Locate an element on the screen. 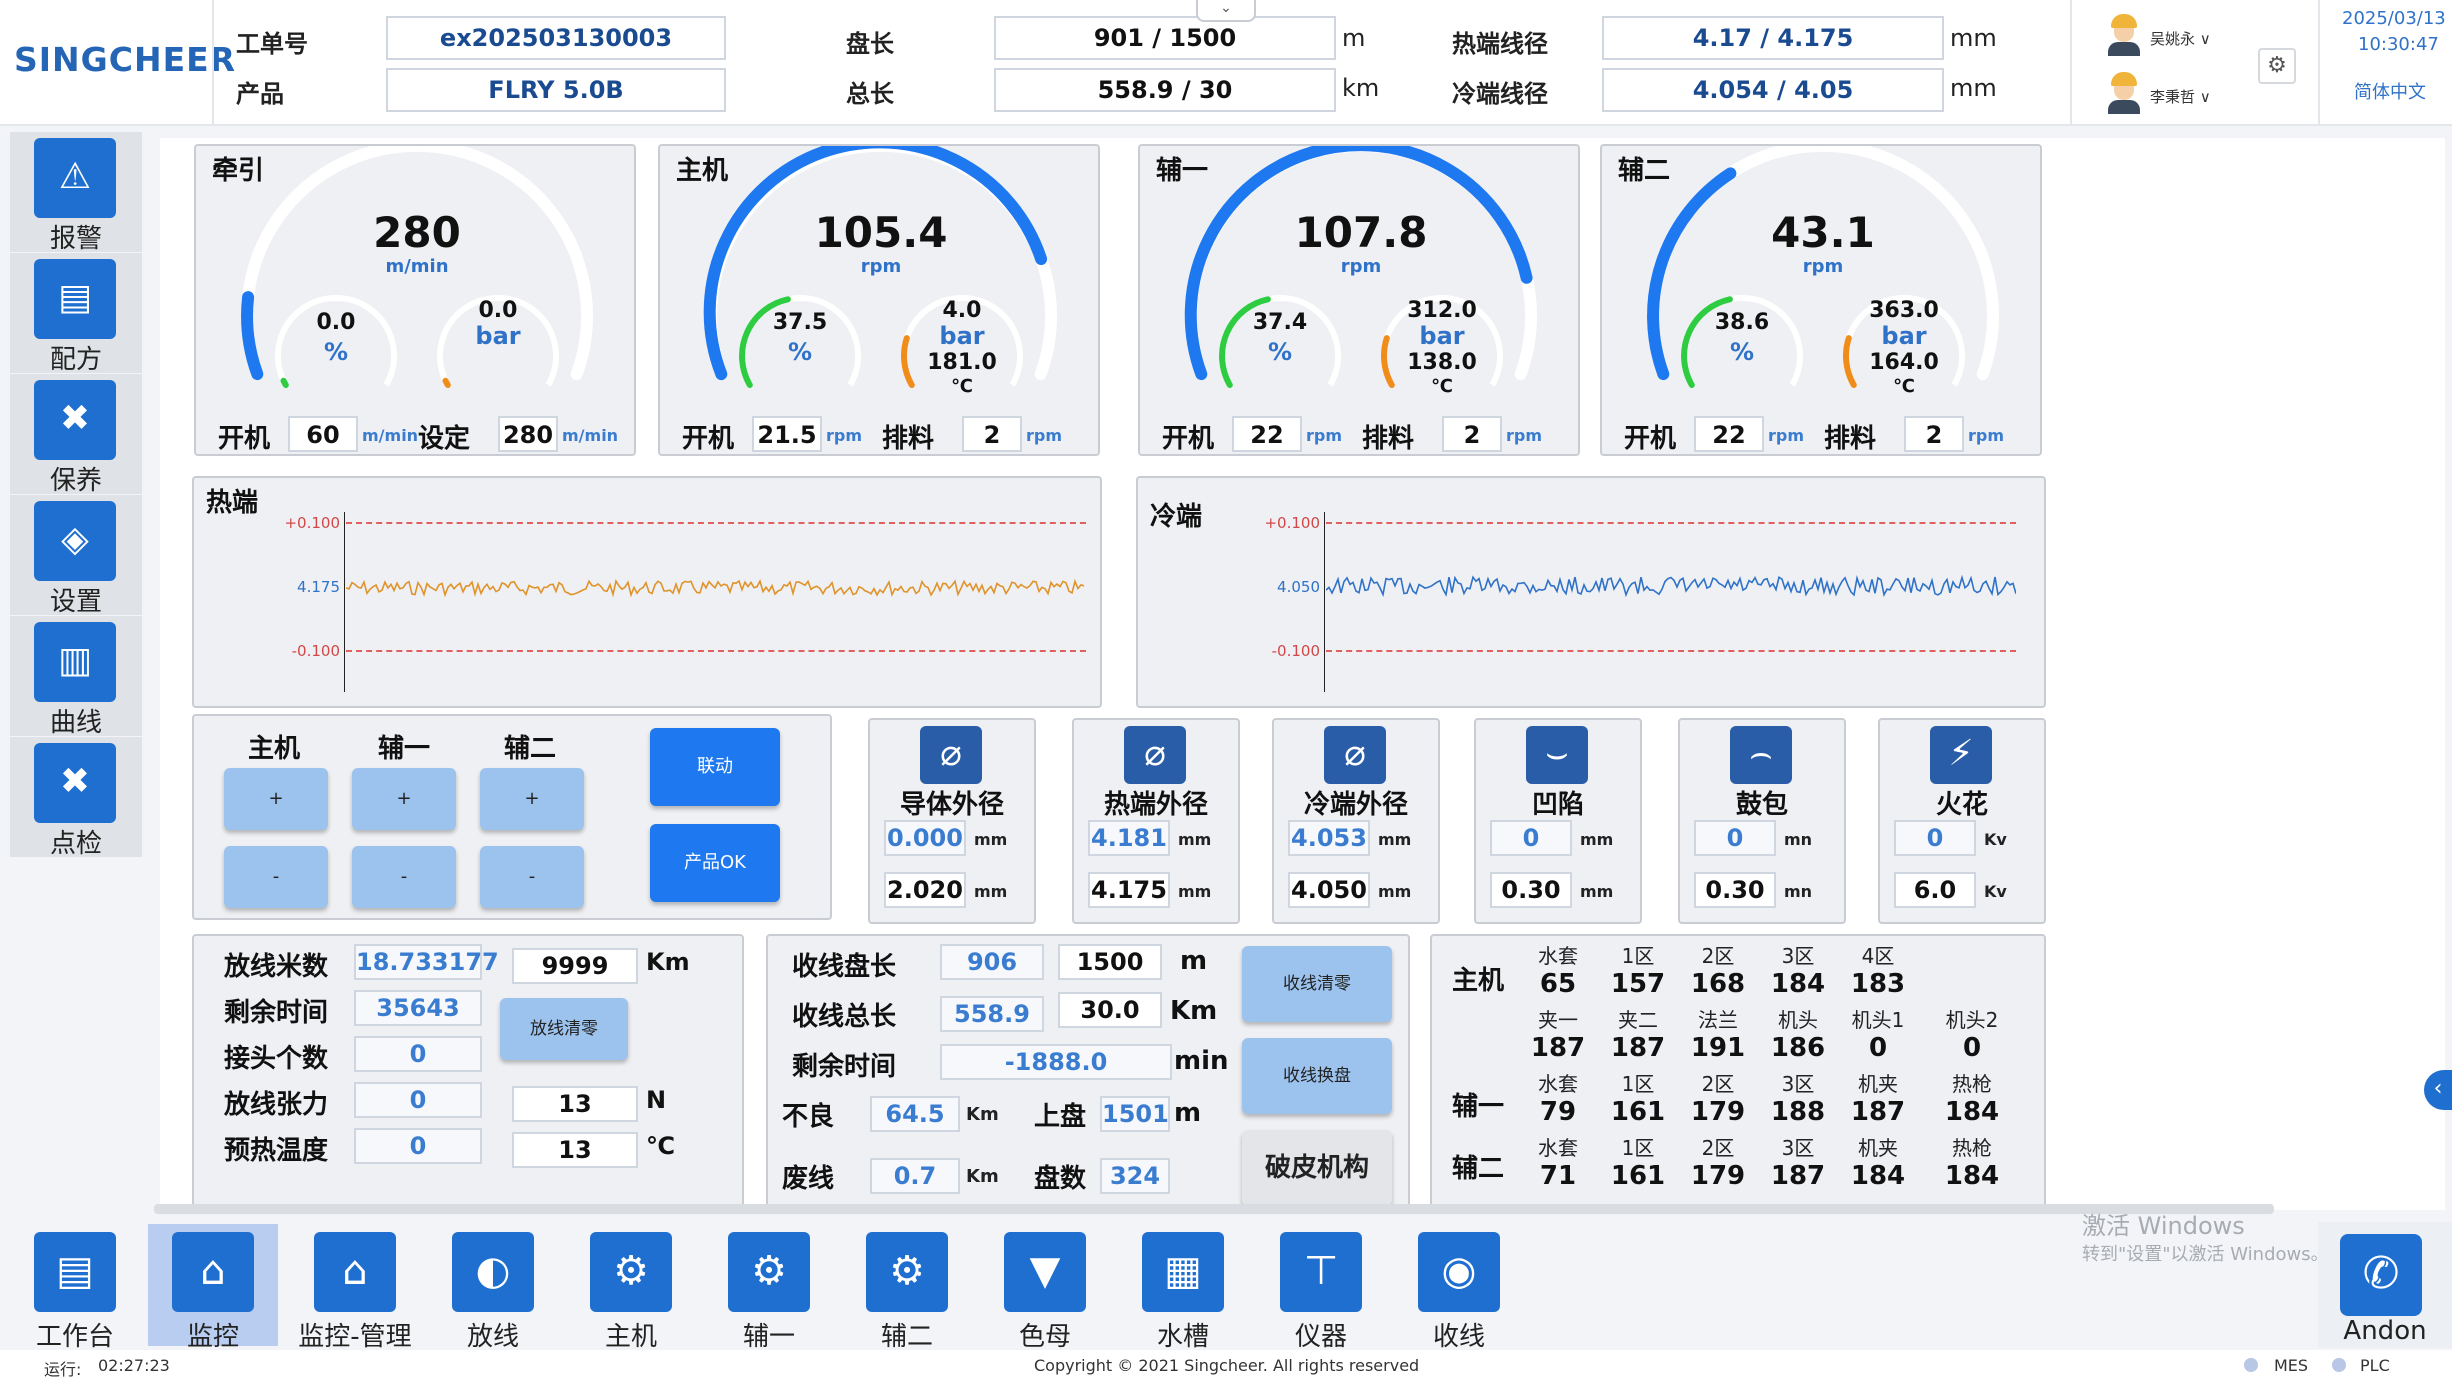 This screenshot has height=1380, width=2452. payoff-row-label: 剩余时间 is located at coordinates (276, 1013).